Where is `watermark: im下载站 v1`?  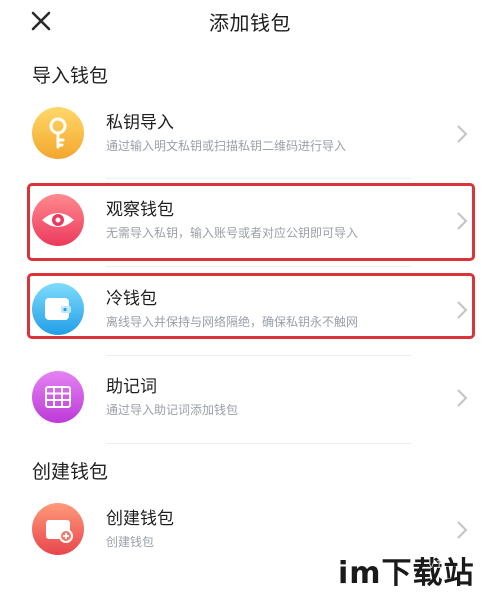
watermark: im下载站 v1 is located at coordinates (406, 570).